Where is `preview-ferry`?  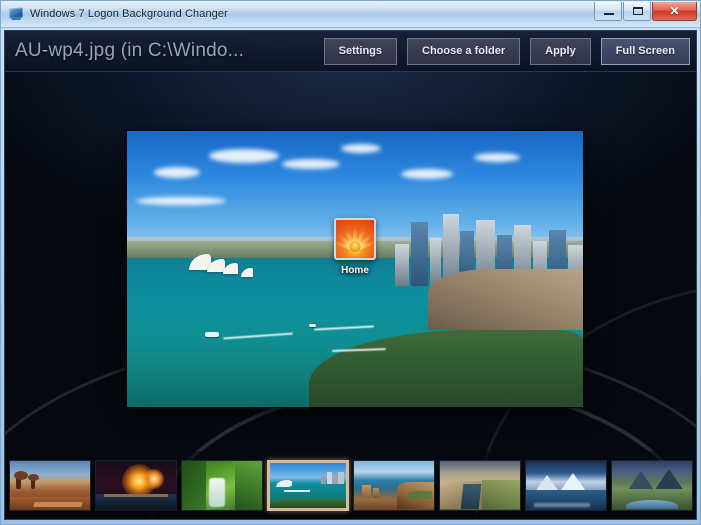
preview-ferry is located at coordinates (211, 335).